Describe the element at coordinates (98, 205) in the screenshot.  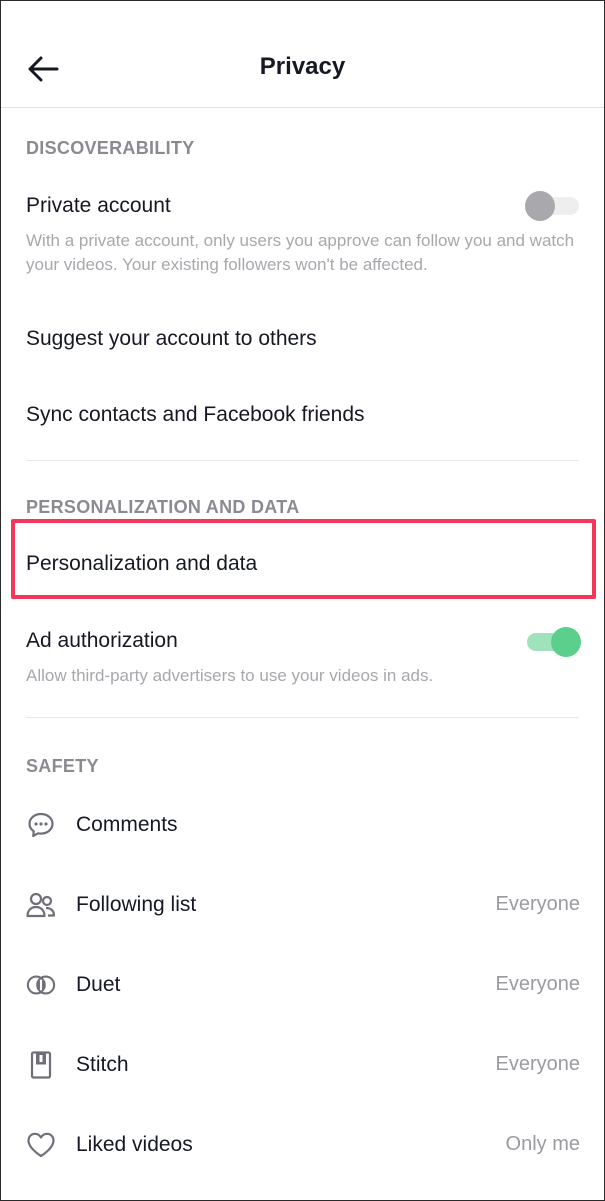
I see `private-account-label: Private account` at that location.